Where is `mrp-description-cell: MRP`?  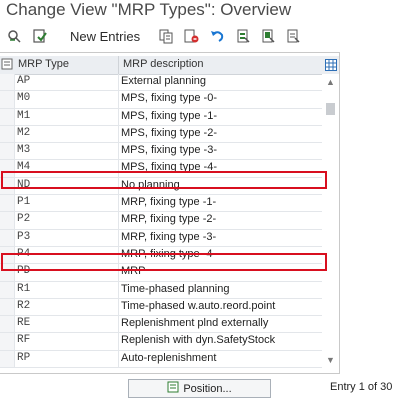
mrp-description-cell: MRP is located at coordinates (133, 271).